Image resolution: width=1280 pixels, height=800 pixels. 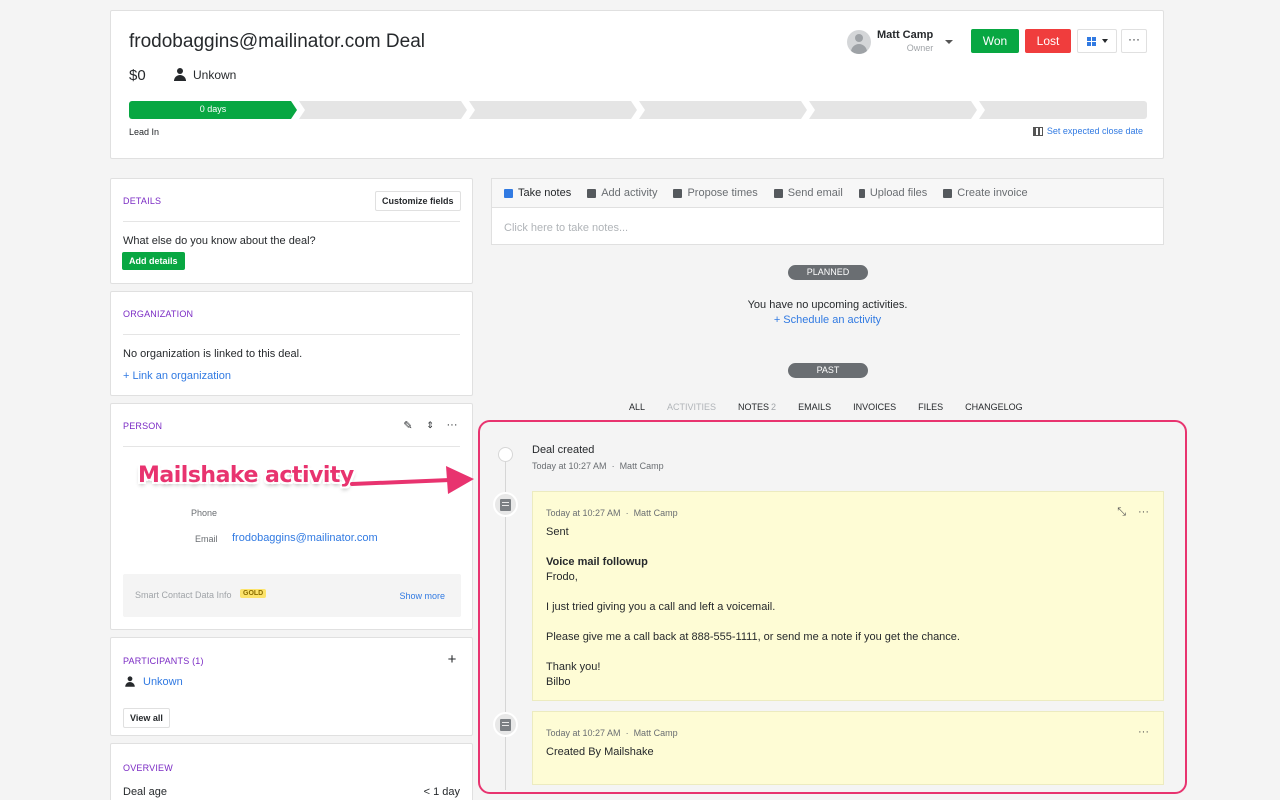 What do you see at coordinates (815, 193) in the screenshot?
I see `tab-label: Send email` at bounding box center [815, 193].